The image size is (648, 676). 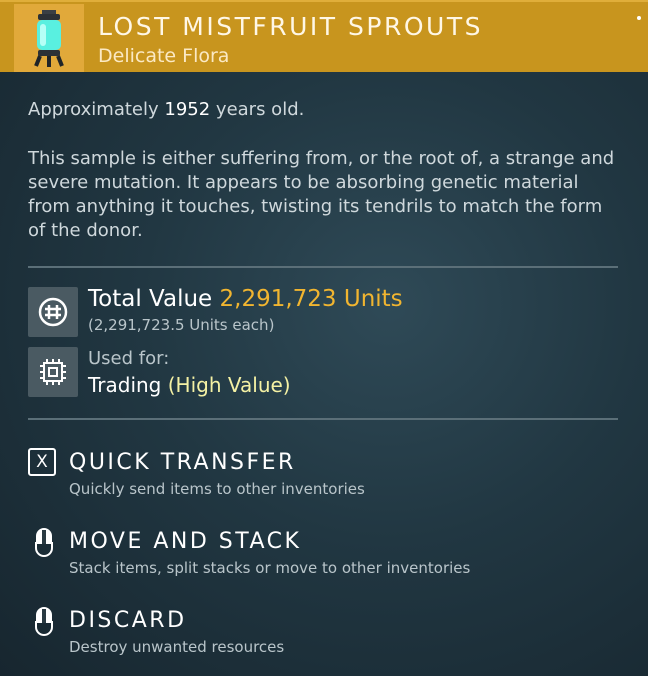 I want to click on quick-transfer-button: QUICK TRANSFER, so click(x=182, y=462).